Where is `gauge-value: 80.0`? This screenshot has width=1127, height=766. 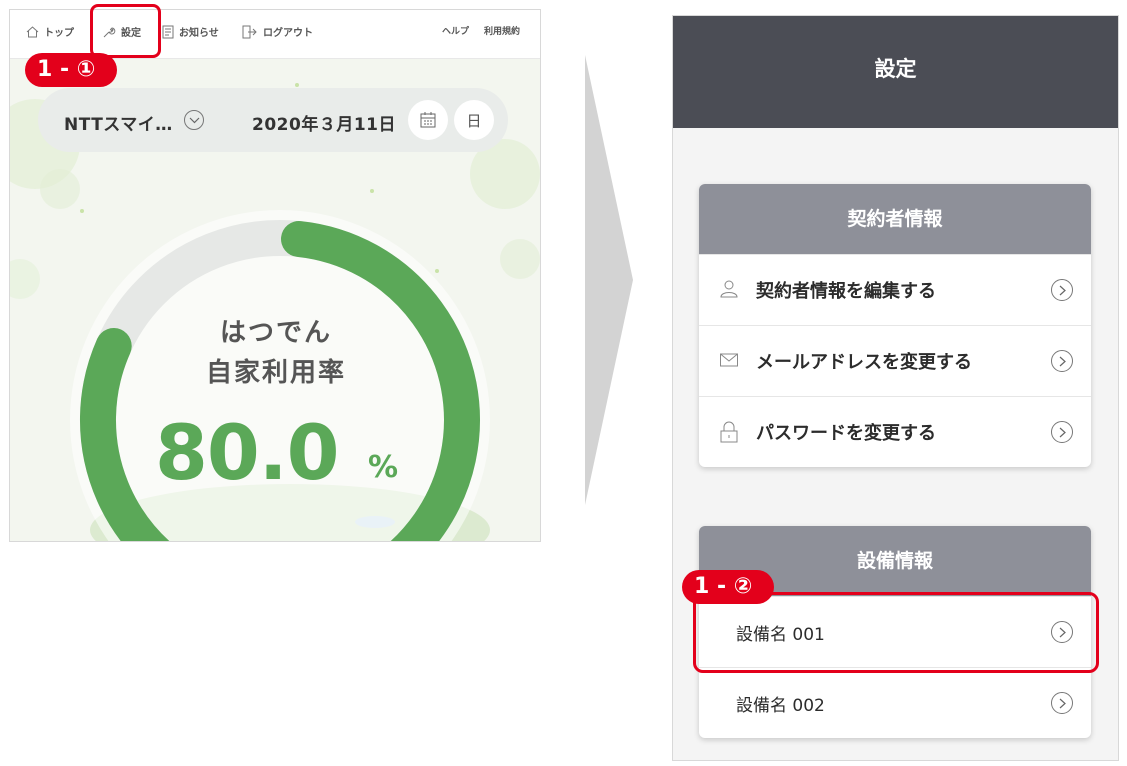 gauge-value: 80.0 is located at coordinates (247, 452).